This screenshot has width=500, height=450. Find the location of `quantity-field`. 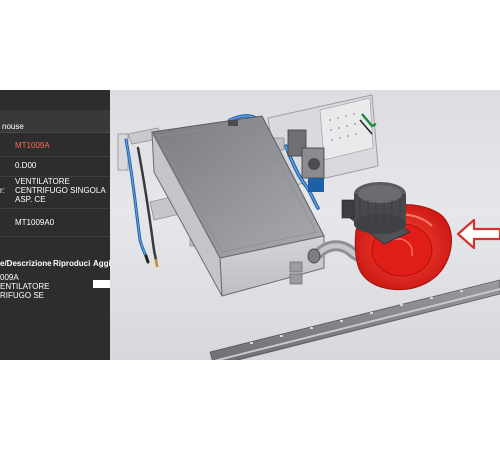

quantity-field is located at coordinates (101, 284).